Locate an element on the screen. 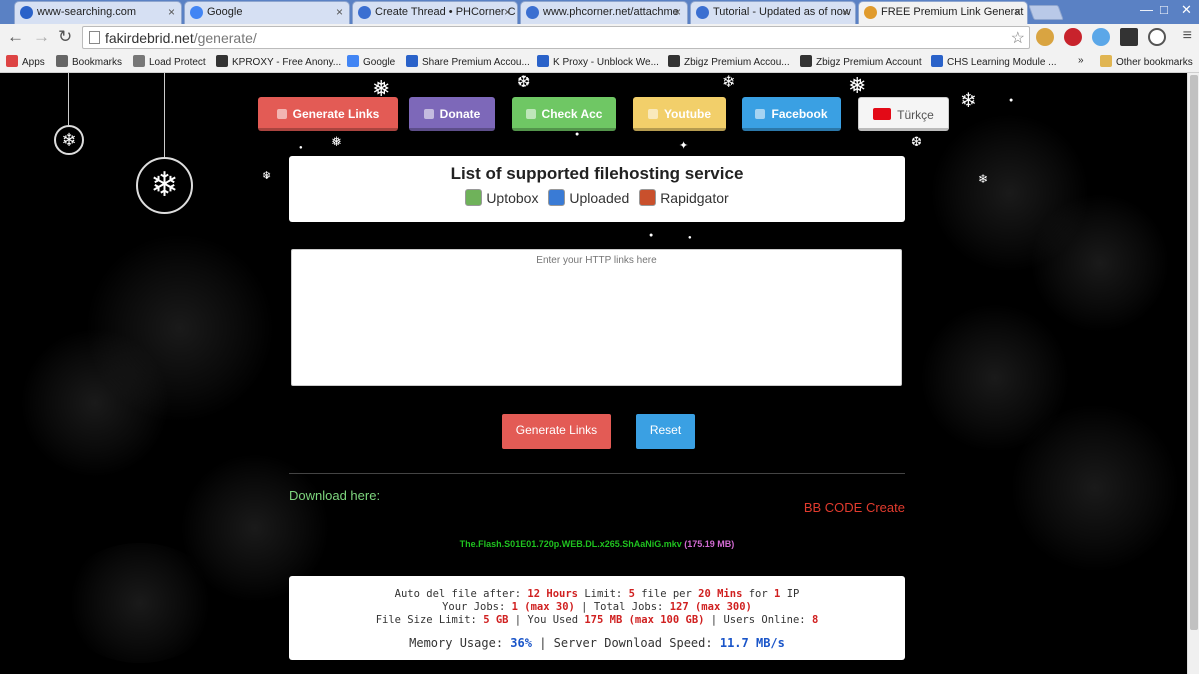 The width and height of the screenshot is (1199, 674). tab-google: Google × is located at coordinates (267, 12).